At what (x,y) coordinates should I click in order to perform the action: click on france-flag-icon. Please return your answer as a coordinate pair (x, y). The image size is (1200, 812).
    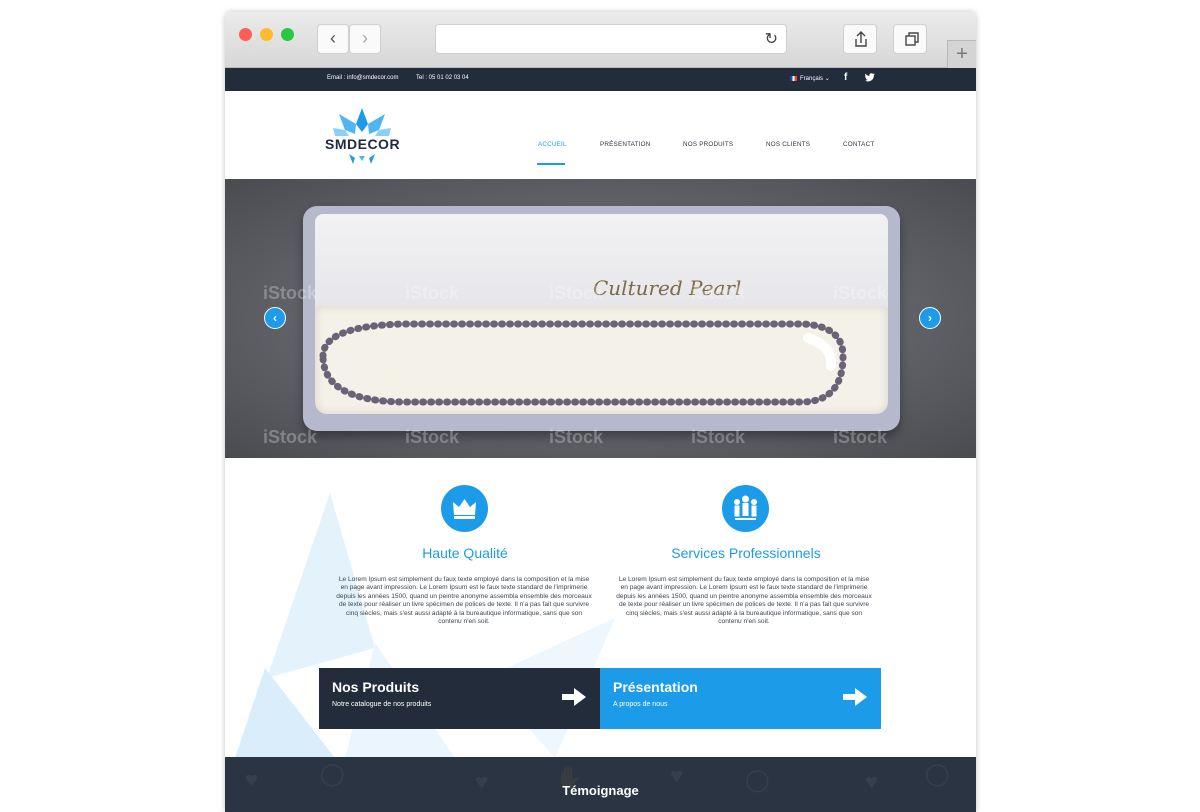
    Looking at the image, I should click on (793, 78).